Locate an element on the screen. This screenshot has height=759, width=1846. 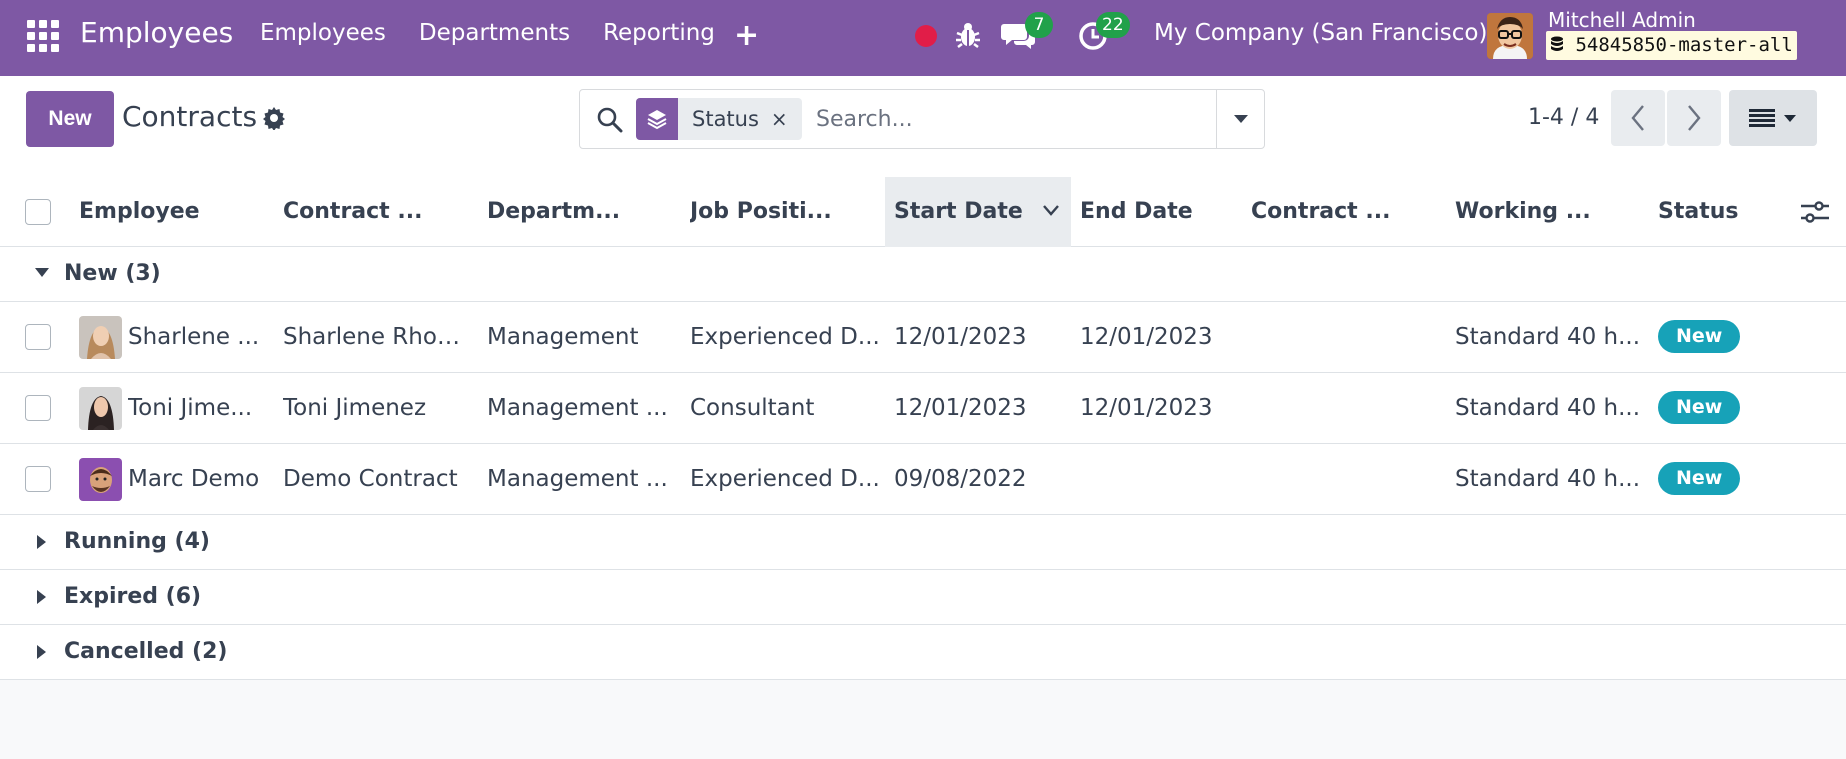
apps-grid-icon is located at coordinates (43, 36).